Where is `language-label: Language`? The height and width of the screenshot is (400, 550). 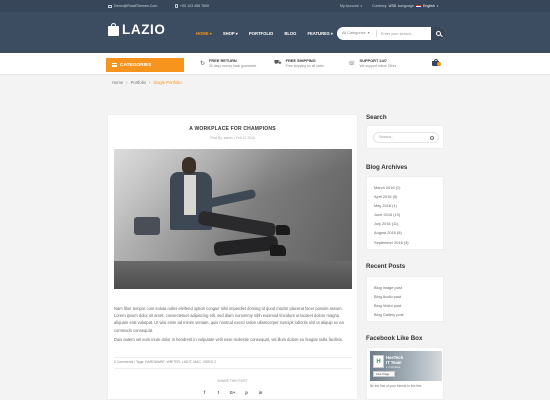 language-label: Language is located at coordinates (406, 6).